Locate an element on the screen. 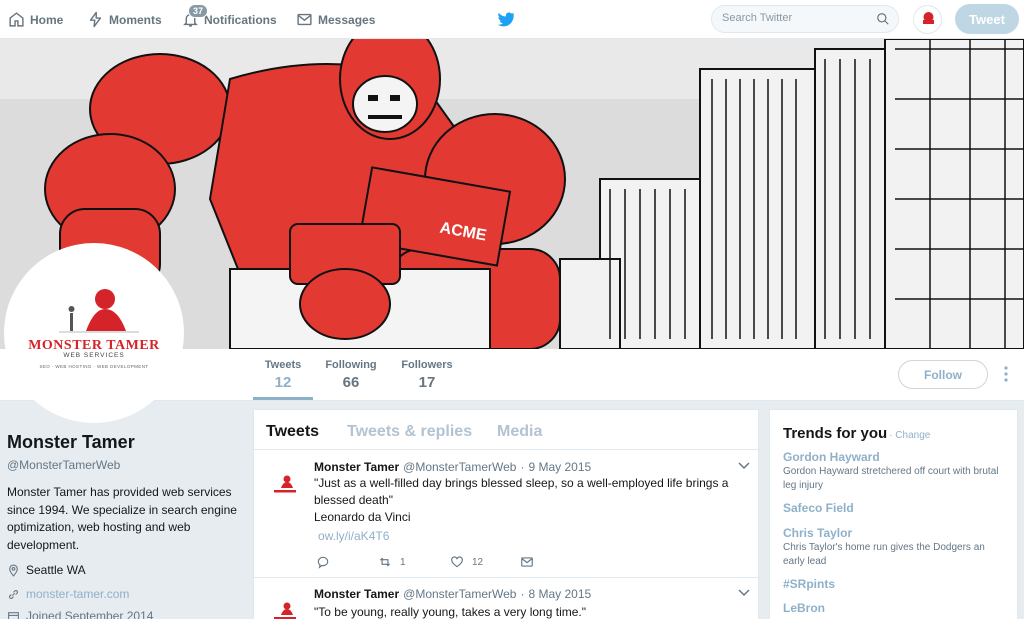  stat-following: Following 66 is located at coordinates (351, 375).